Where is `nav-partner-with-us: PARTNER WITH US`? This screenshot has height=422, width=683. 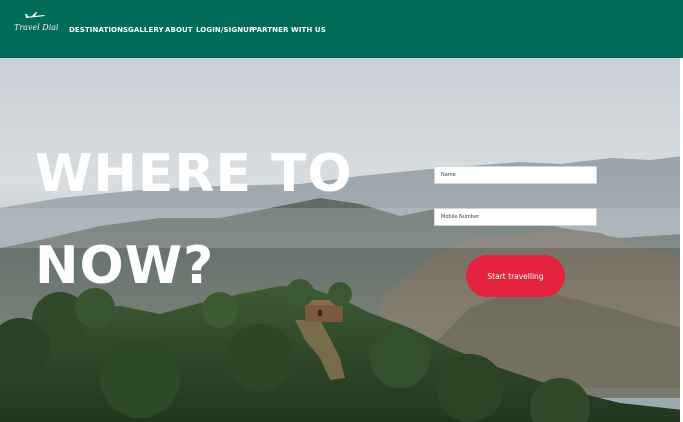 nav-partner-with-us: PARTNER WITH US is located at coordinates (289, 30).